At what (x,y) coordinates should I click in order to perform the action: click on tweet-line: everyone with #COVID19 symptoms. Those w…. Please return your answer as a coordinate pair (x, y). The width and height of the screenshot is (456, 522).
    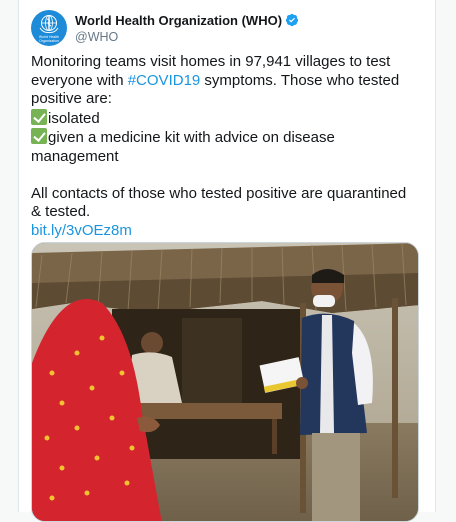
    Looking at the image, I should click on (227, 81).